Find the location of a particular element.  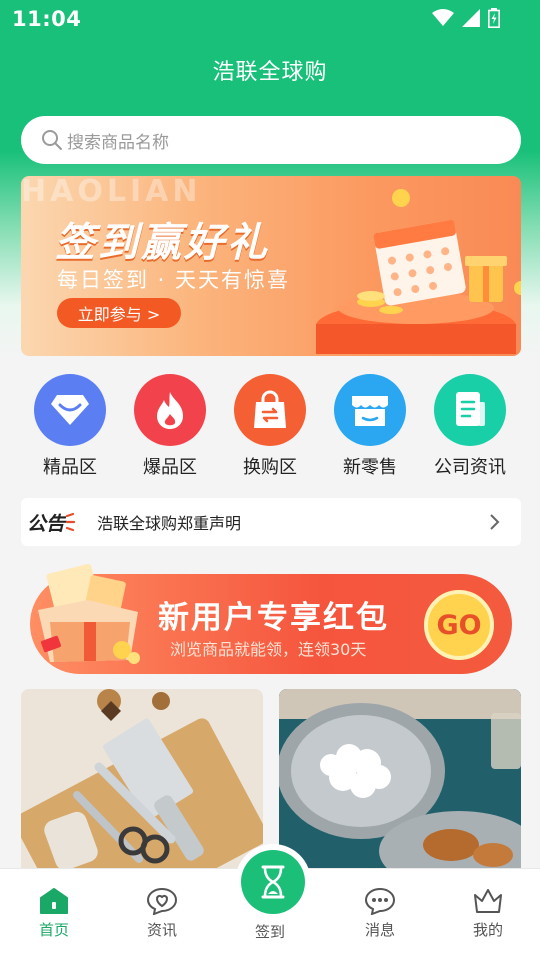

product-card-steamer is located at coordinates (400, 784).